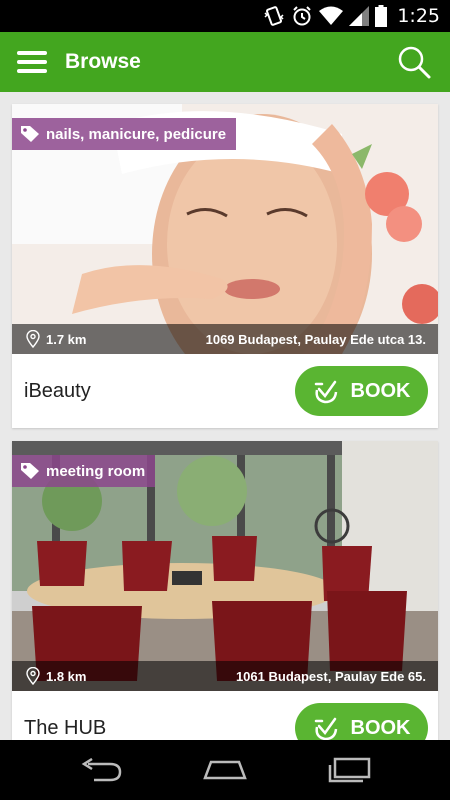 Image resolution: width=450 pixels, height=800 pixels. I want to click on vibrate-icon, so click(274, 16).